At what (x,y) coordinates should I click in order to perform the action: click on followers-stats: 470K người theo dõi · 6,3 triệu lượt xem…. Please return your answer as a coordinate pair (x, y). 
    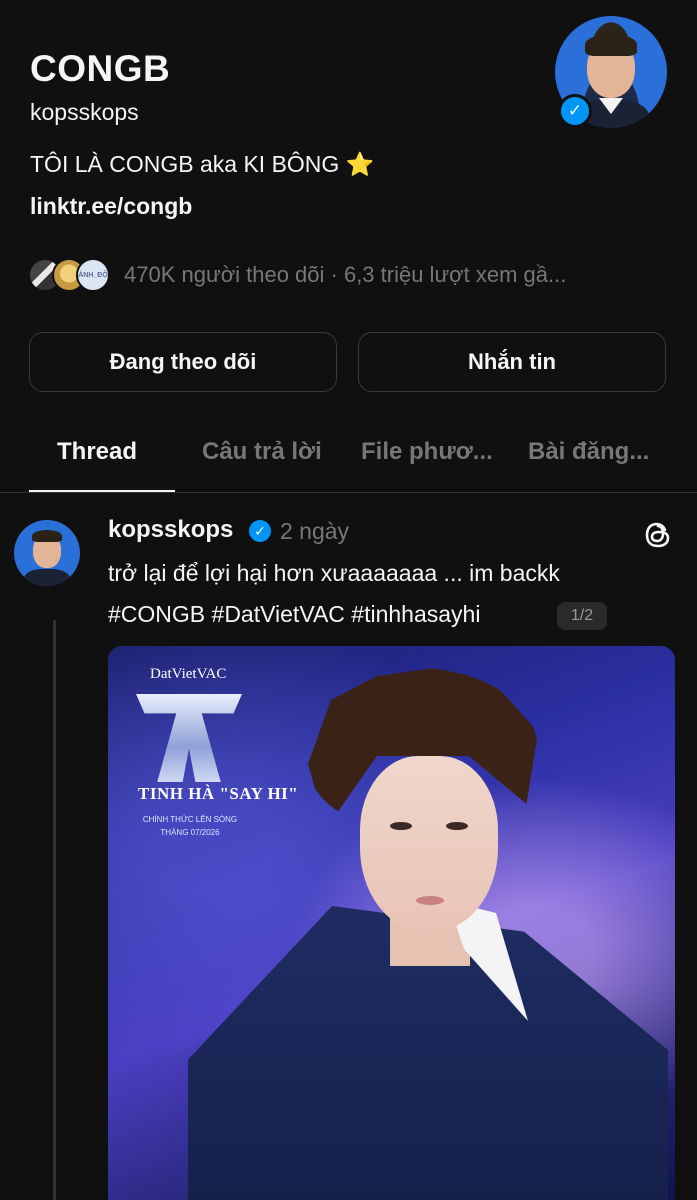
    Looking at the image, I should click on (345, 274).